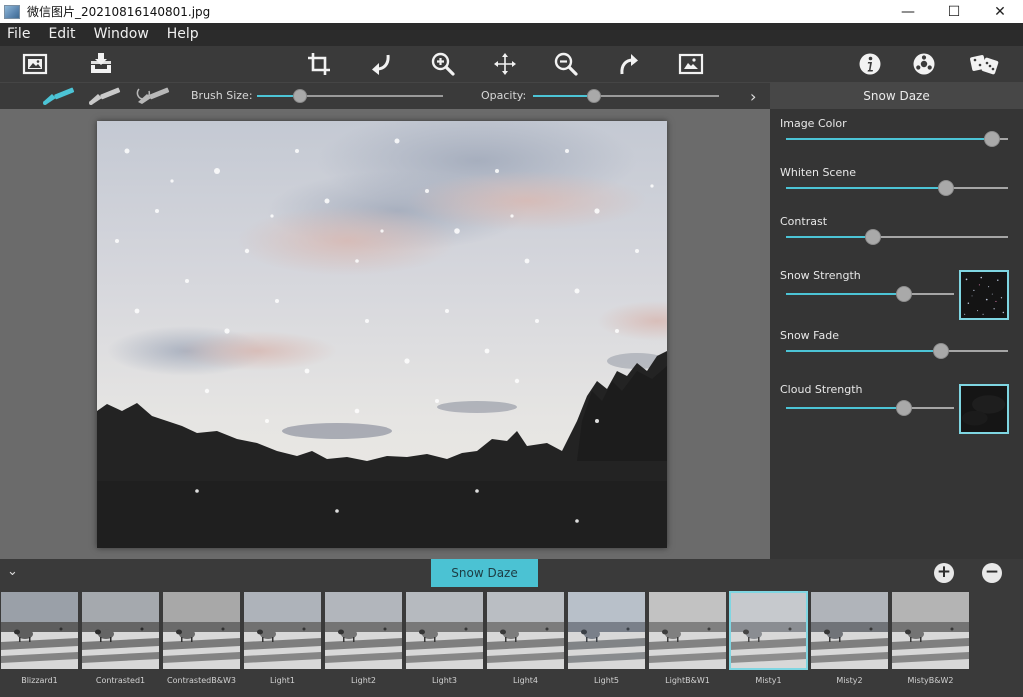 This screenshot has height=697, width=1023. I want to click on control-label: Contrast, so click(804, 221).